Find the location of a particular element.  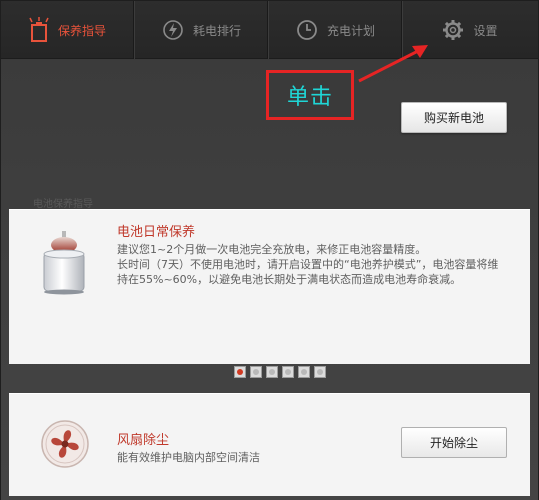

tab-label: 设置 is located at coordinates (485, 30).